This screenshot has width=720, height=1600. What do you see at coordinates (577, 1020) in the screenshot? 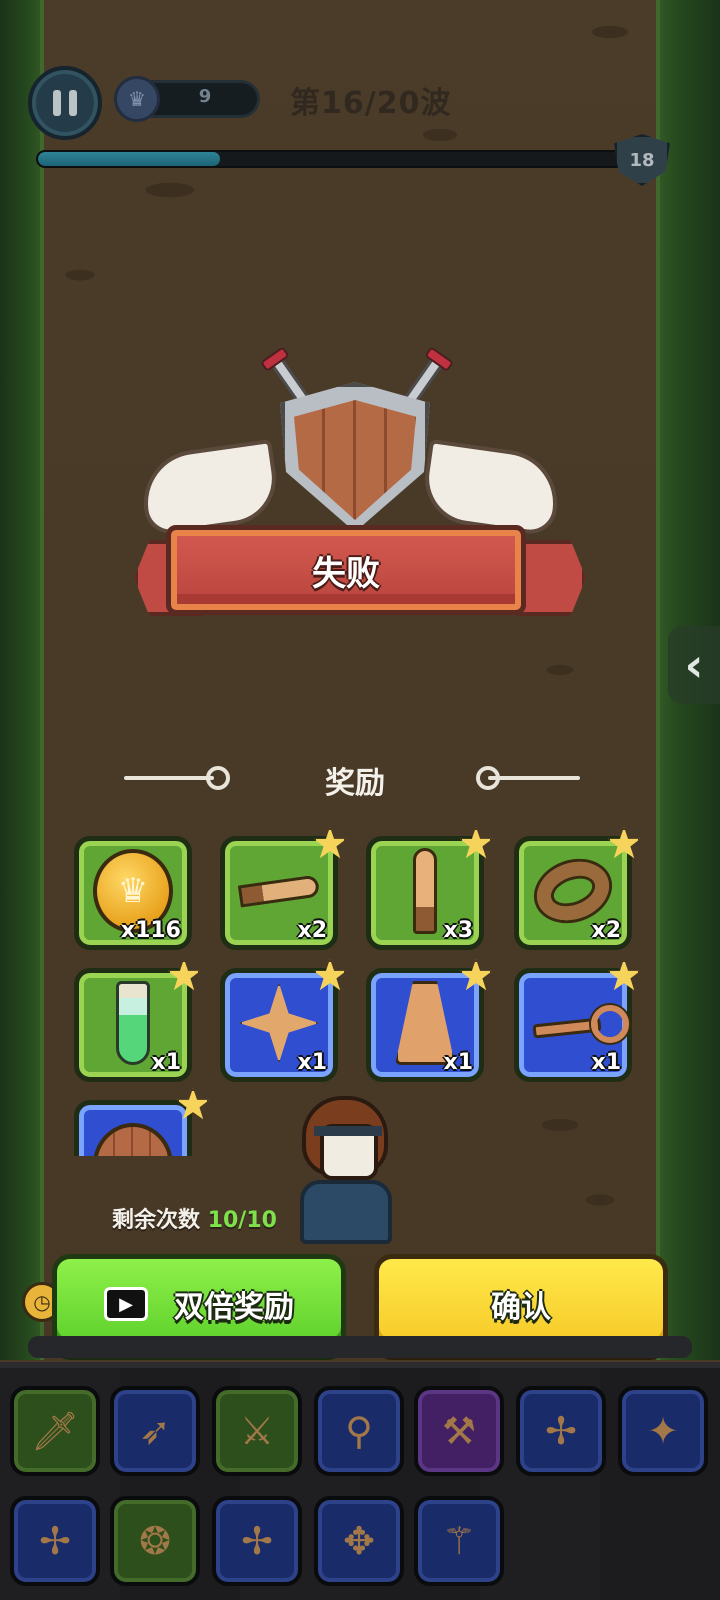
I see `reward-item-hook: x1` at bounding box center [577, 1020].